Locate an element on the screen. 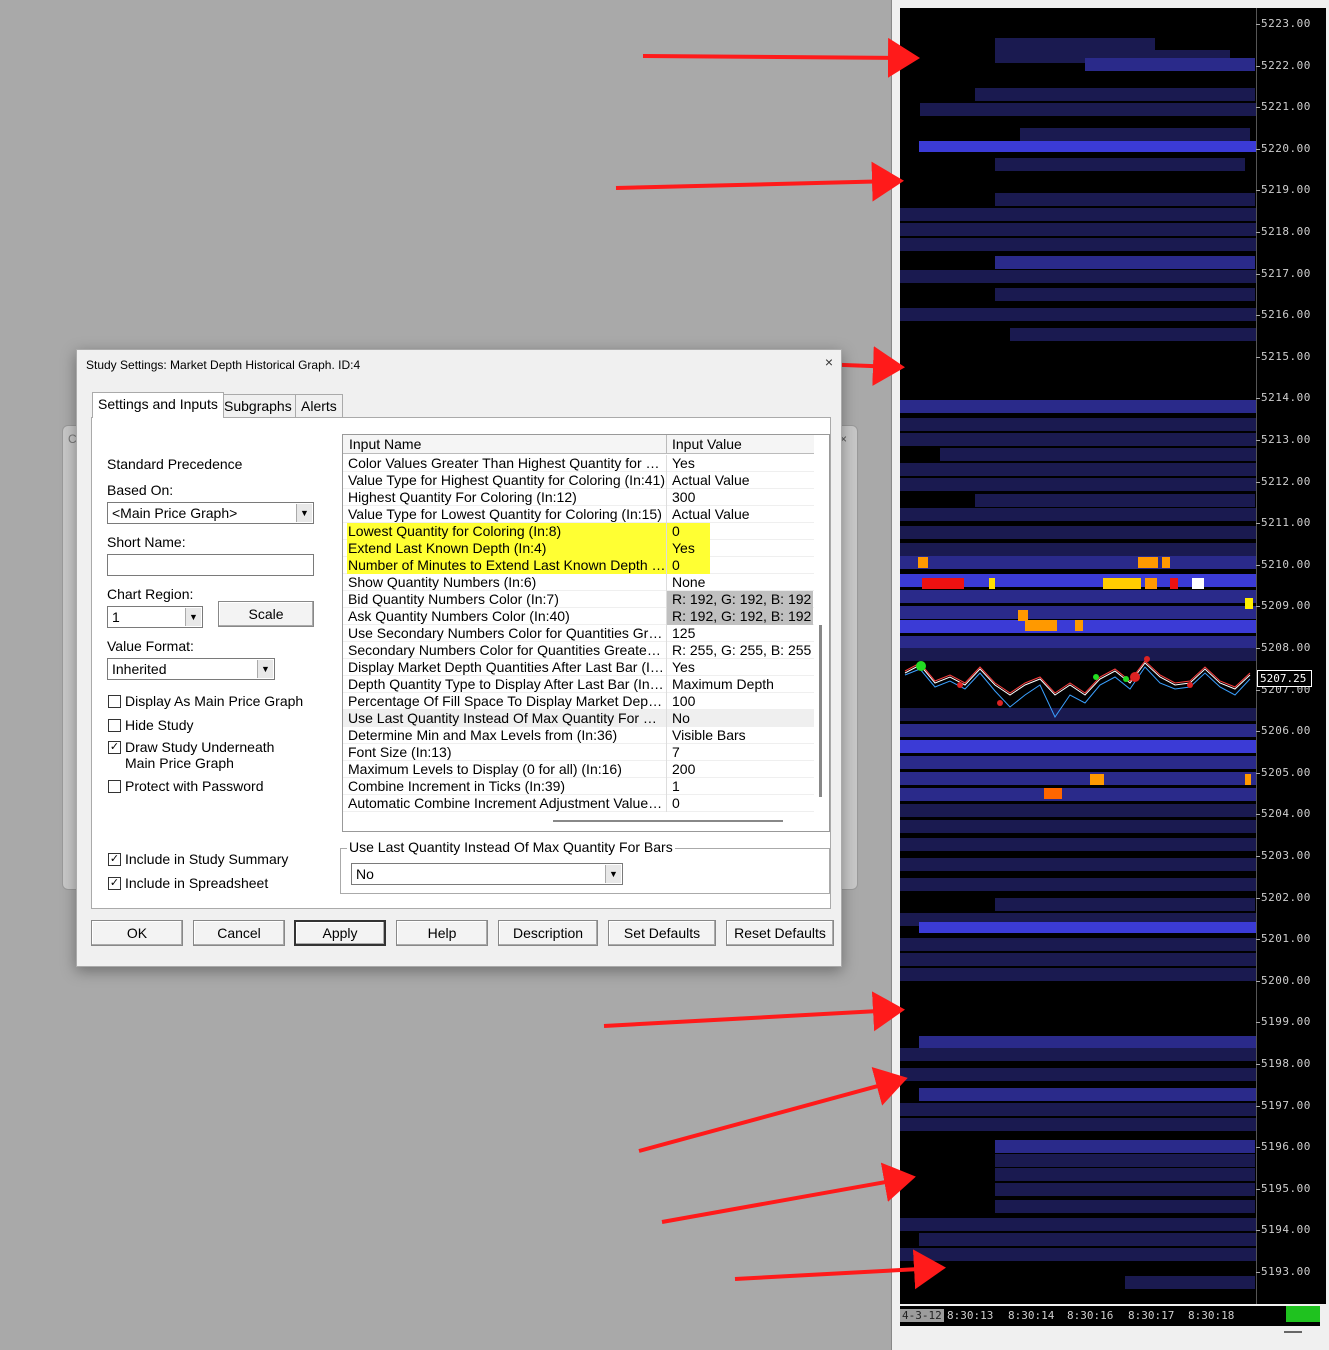  input-name-cell: Highest Quantity For Coloring (In:12) is located at coordinates (462, 497).